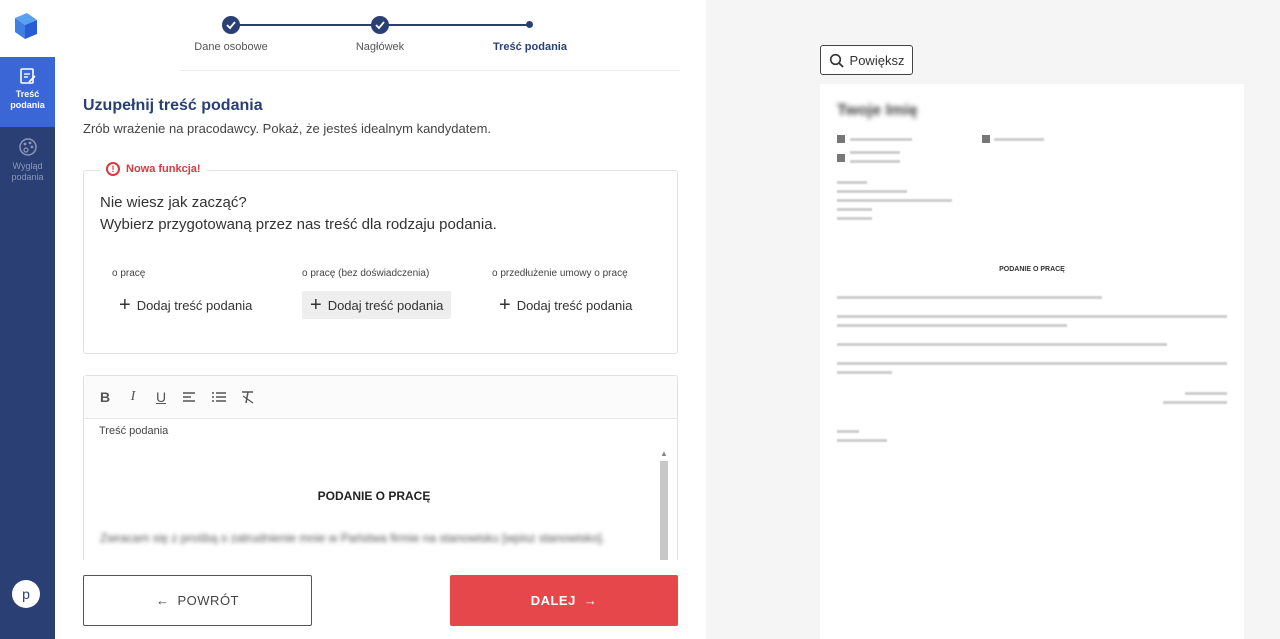 The height and width of the screenshot is (639, 1280). What do you see at coordinates (161, 397) in the screenshot?
I see `underline-icon: U` at bounding box center [161, 397].